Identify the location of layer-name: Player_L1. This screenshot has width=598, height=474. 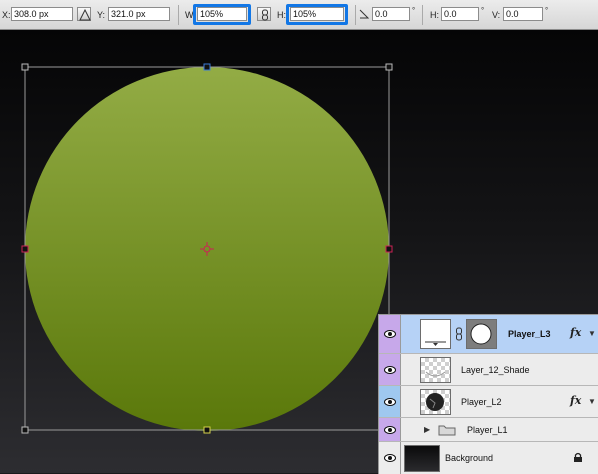
(487, 430).